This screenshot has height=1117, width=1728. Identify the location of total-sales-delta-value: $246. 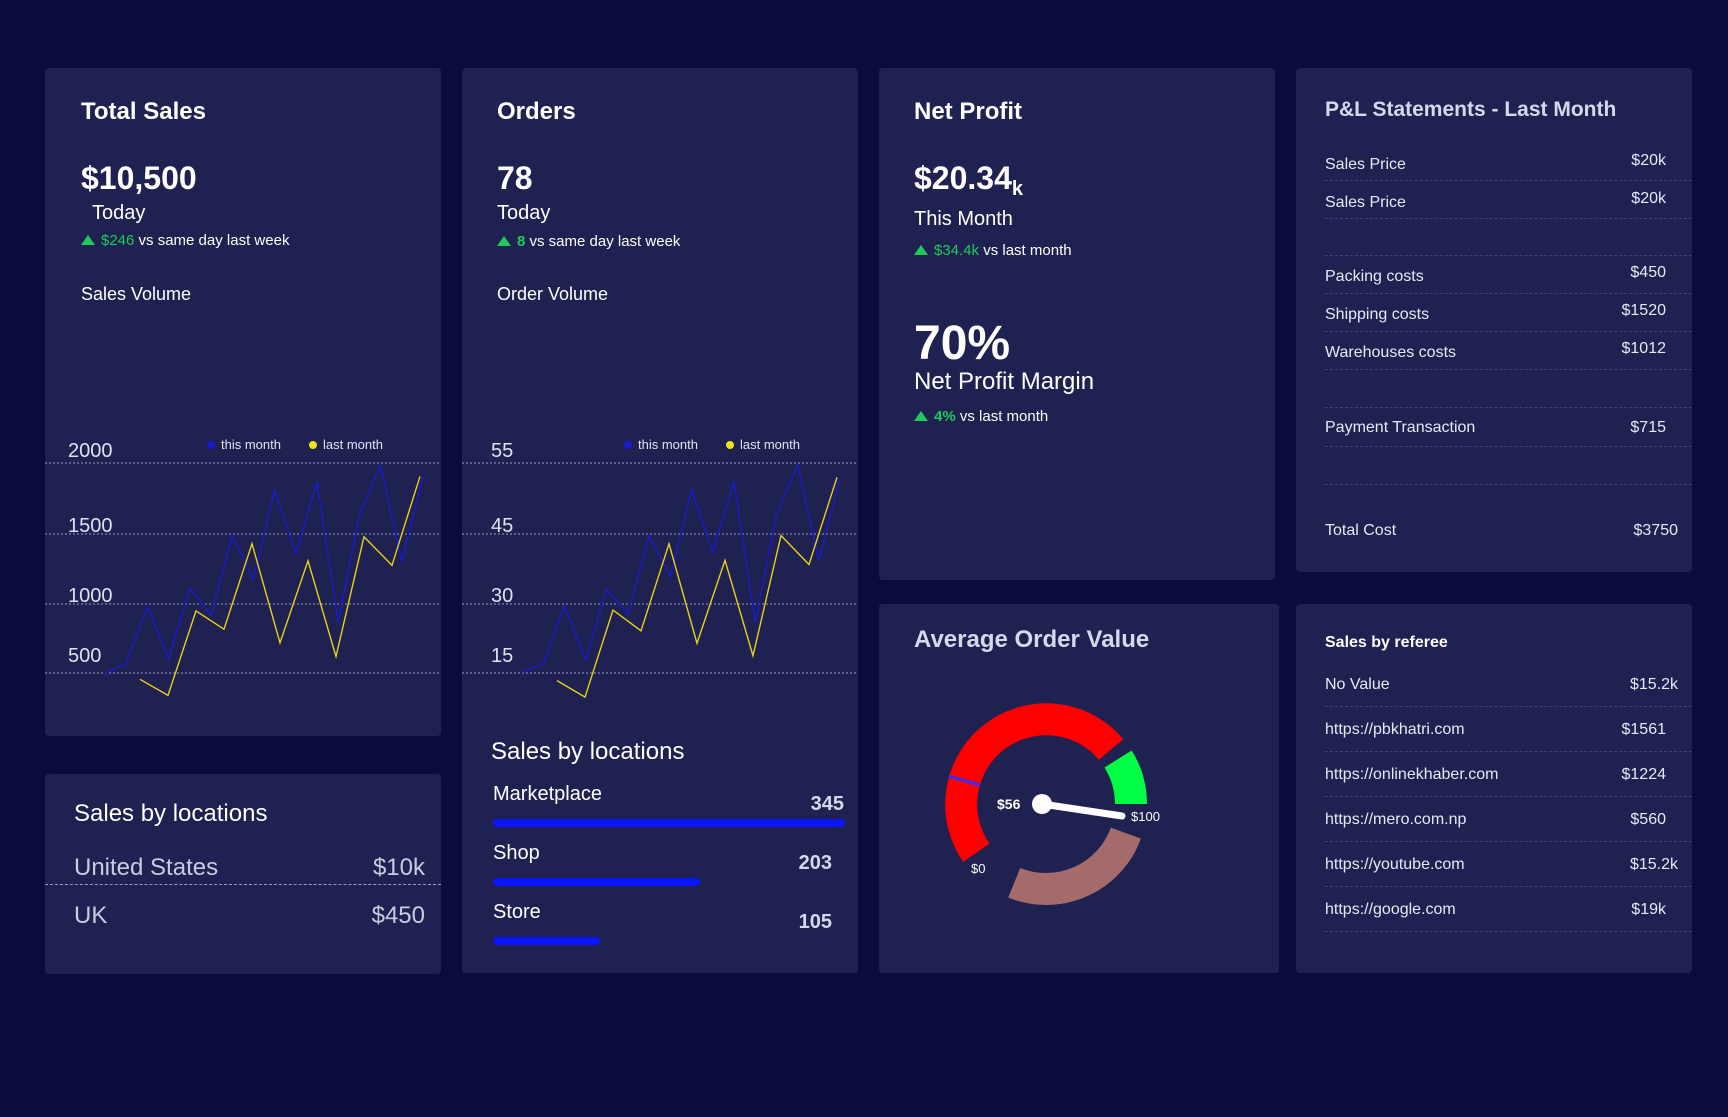
(118, 240).